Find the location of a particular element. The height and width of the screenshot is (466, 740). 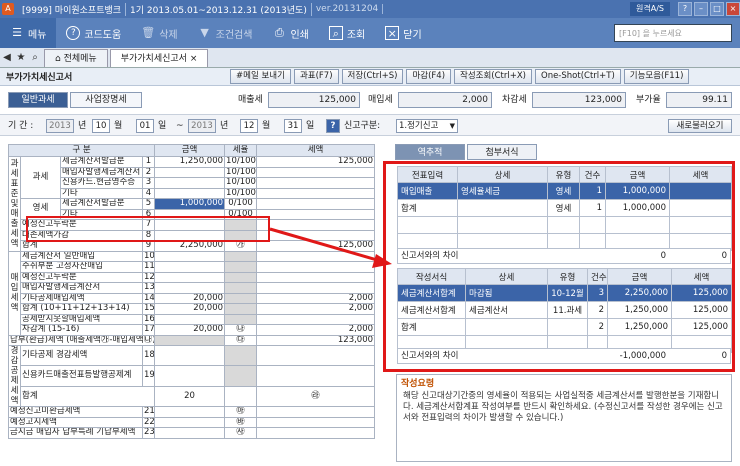

send-mail-button: #메일 보내기 is located at coordinates (260, 76).